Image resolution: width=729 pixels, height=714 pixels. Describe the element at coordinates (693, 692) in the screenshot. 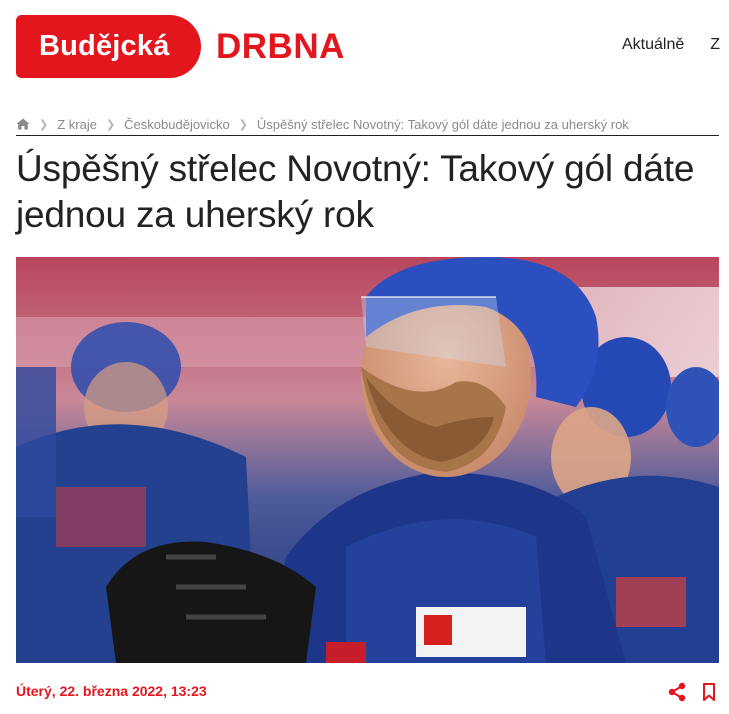

I see `article-actions` at that location.